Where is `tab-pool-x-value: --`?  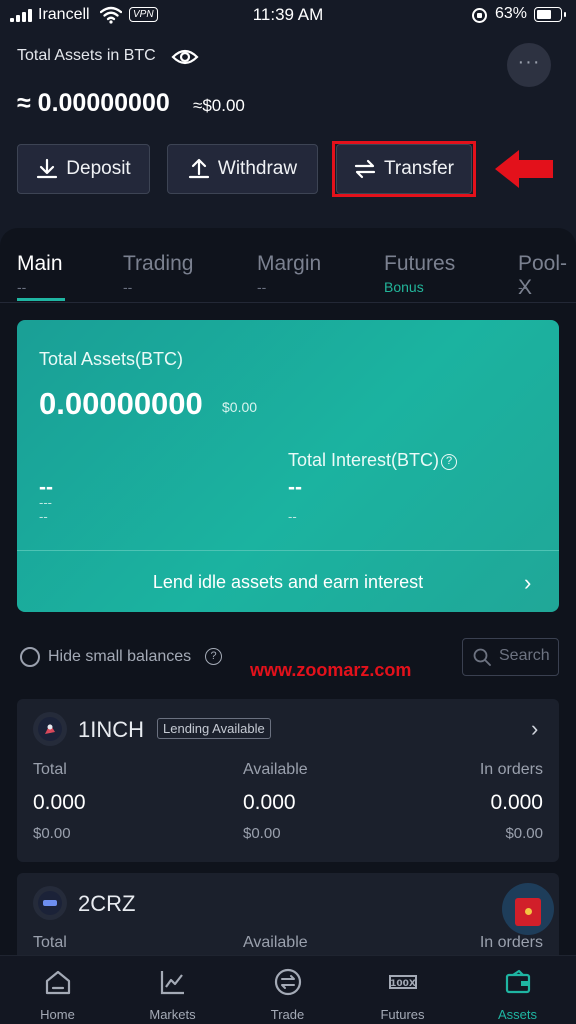 tab-pool-x-value: -- is located at coordinates (523, 287).